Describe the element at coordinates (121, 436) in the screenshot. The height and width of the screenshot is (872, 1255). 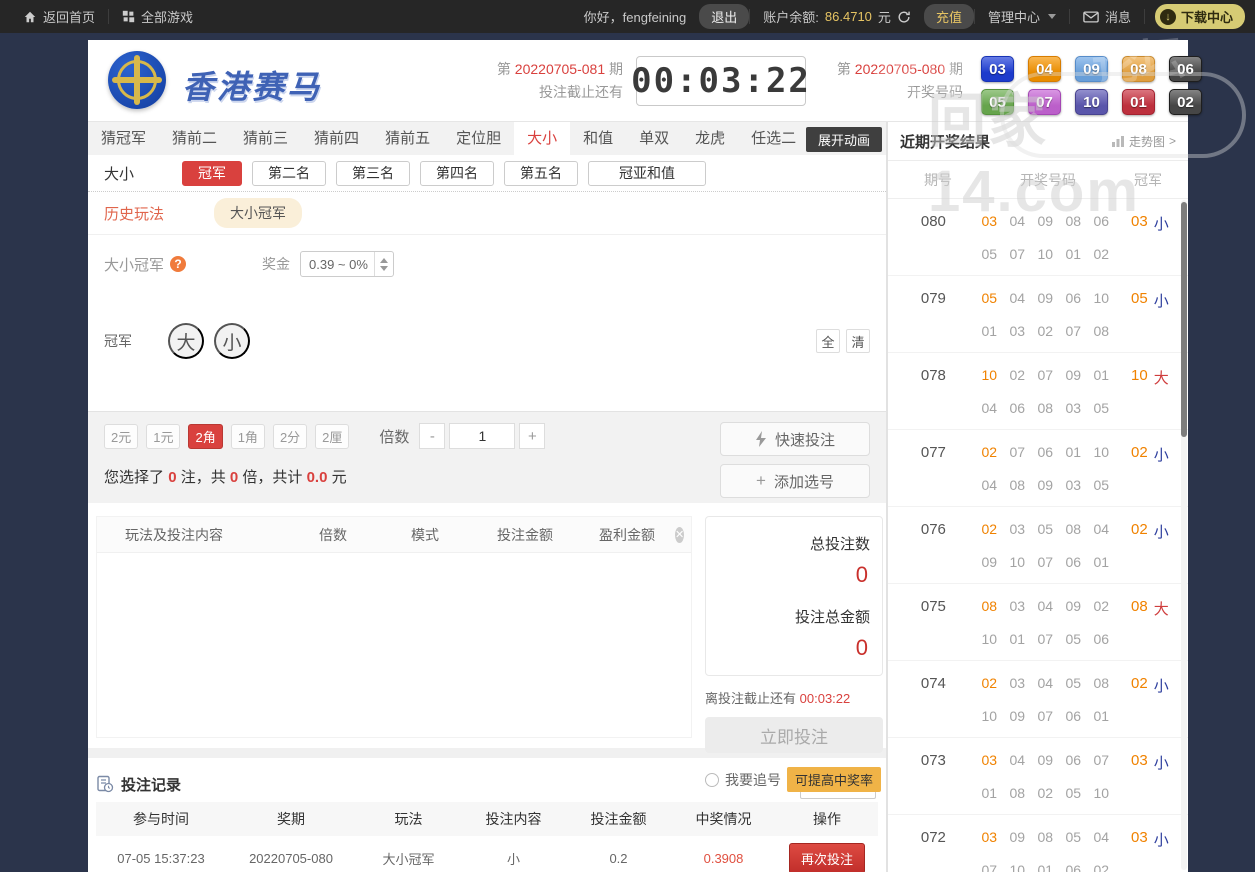
I see `denomination-button: 2元` at that location.